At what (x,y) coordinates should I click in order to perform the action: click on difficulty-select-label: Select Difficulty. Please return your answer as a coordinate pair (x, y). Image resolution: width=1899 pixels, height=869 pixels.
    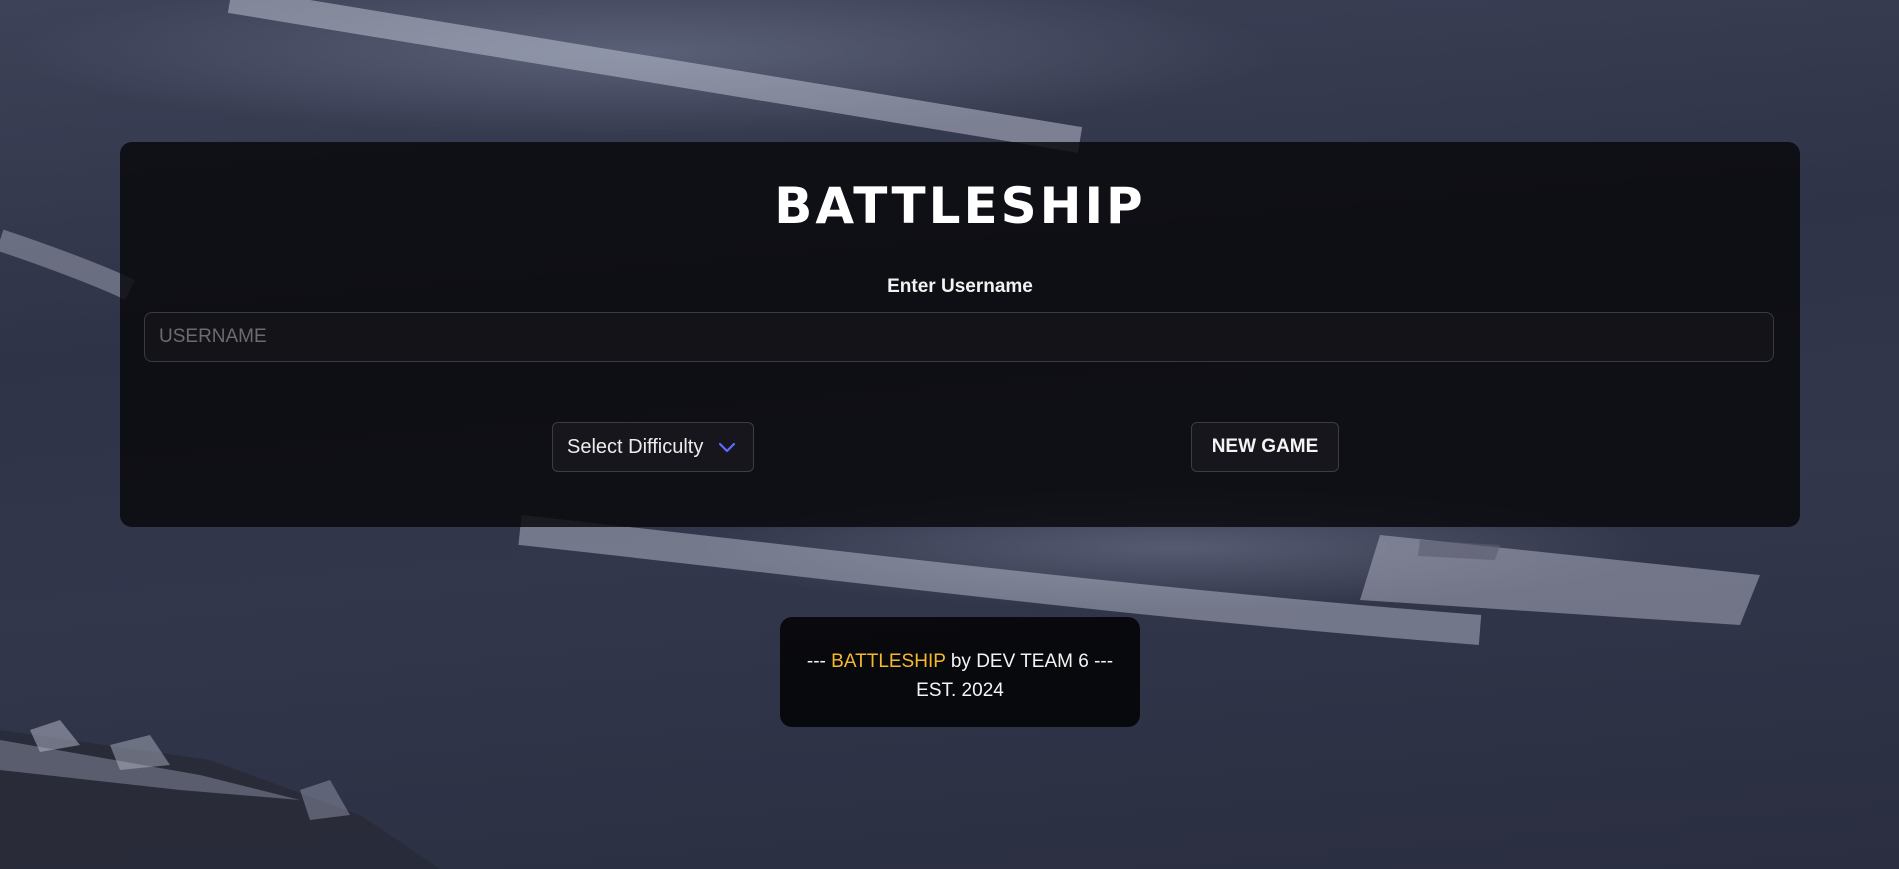
    Looking at the image, I should click on (635, 446).